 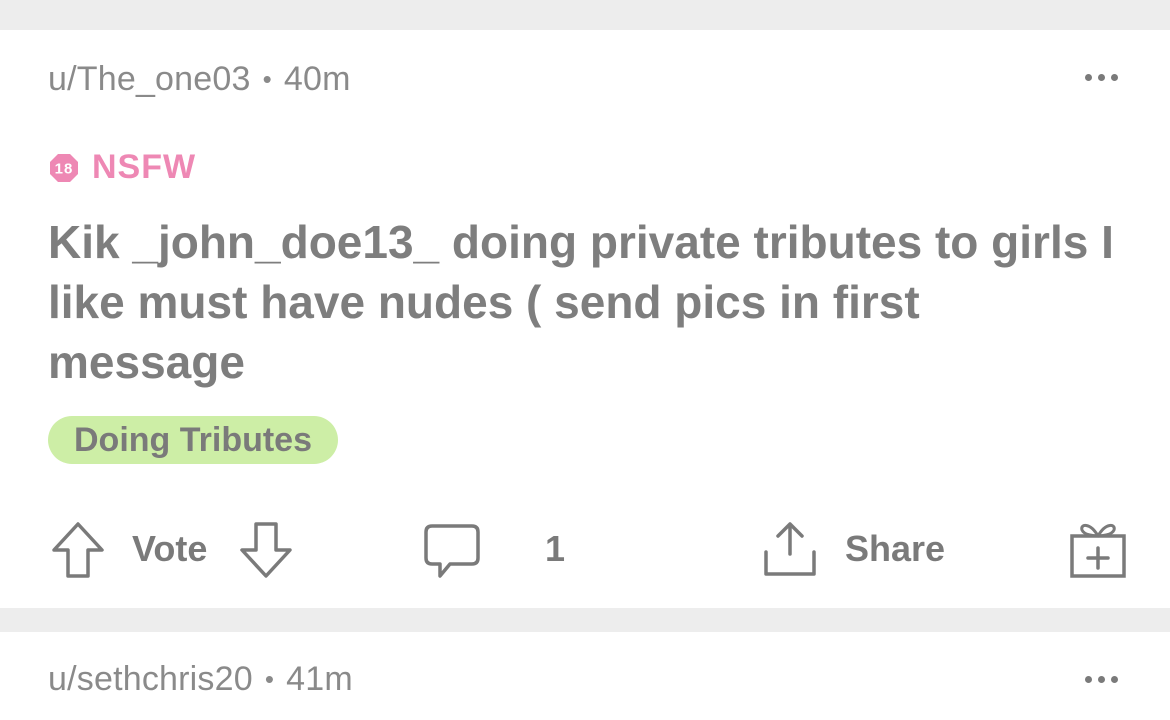 What do you see at coordinates (149, 79) in the screenshot?
I see `author-link: u/The_one03` at bounding box center [149, 79].